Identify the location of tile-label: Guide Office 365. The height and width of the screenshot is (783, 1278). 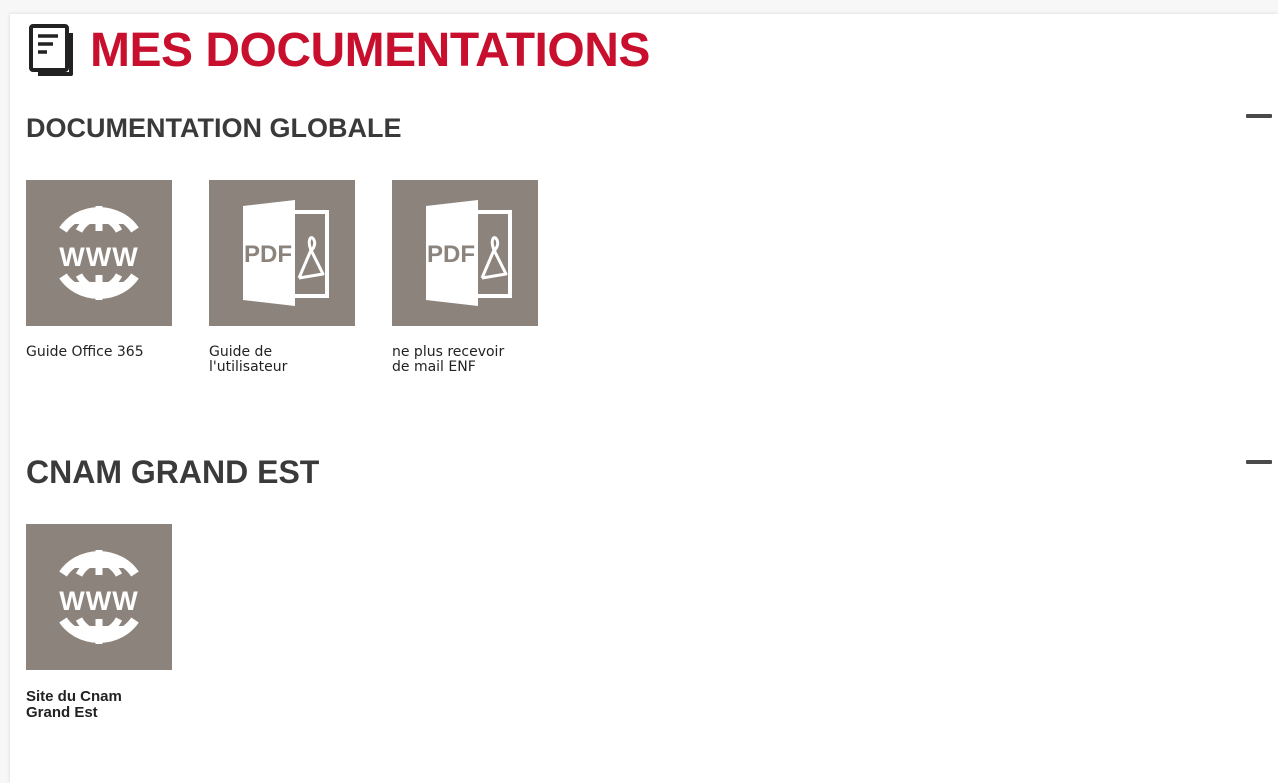
(85, 352).